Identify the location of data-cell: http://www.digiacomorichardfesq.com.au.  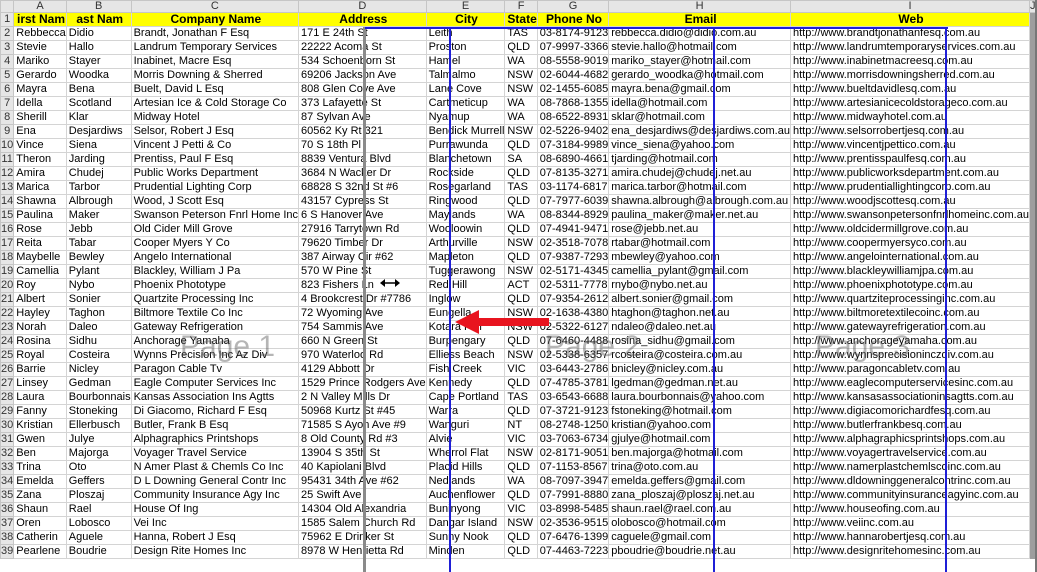
(909, 411).